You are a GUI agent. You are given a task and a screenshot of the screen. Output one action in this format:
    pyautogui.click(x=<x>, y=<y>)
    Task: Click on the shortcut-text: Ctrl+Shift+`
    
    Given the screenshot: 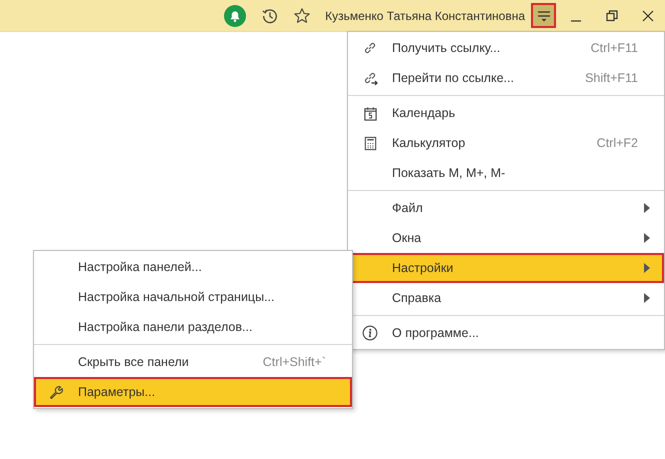 What is the action you would take?
    pyautogui.click(x=294, y=362)
    